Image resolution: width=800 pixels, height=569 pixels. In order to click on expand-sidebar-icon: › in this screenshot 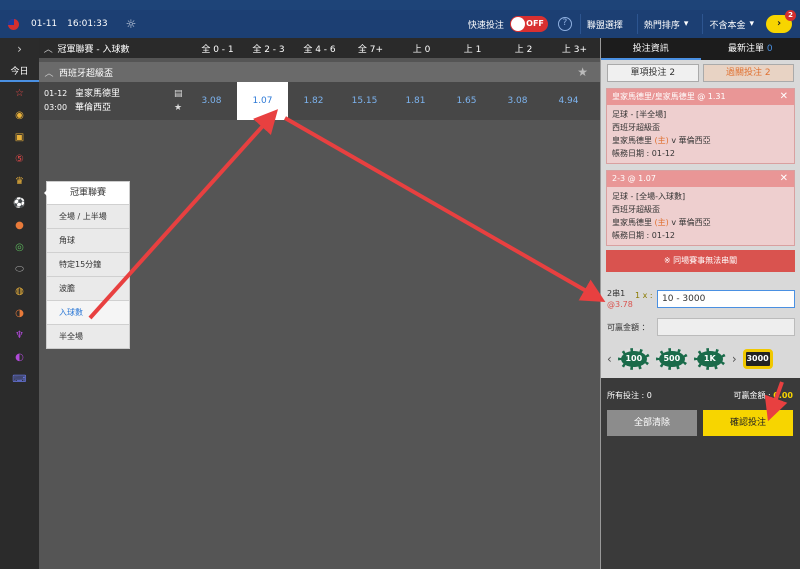, I will do `click(19, 49)`.